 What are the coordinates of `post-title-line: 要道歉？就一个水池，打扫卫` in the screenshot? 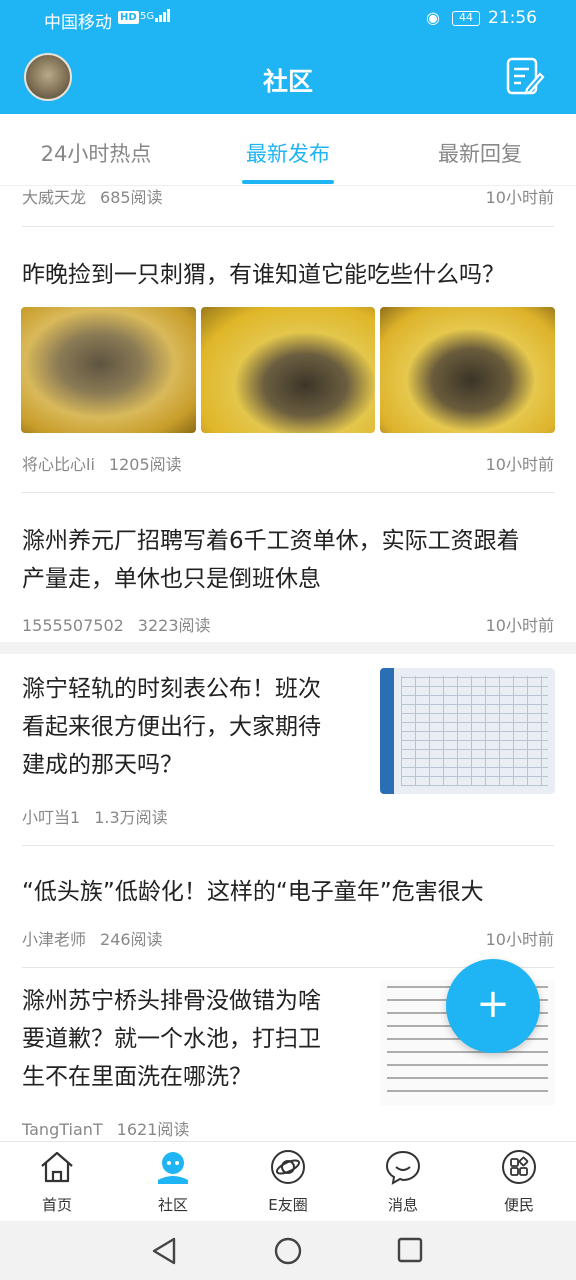 It's located at (171, 1039).